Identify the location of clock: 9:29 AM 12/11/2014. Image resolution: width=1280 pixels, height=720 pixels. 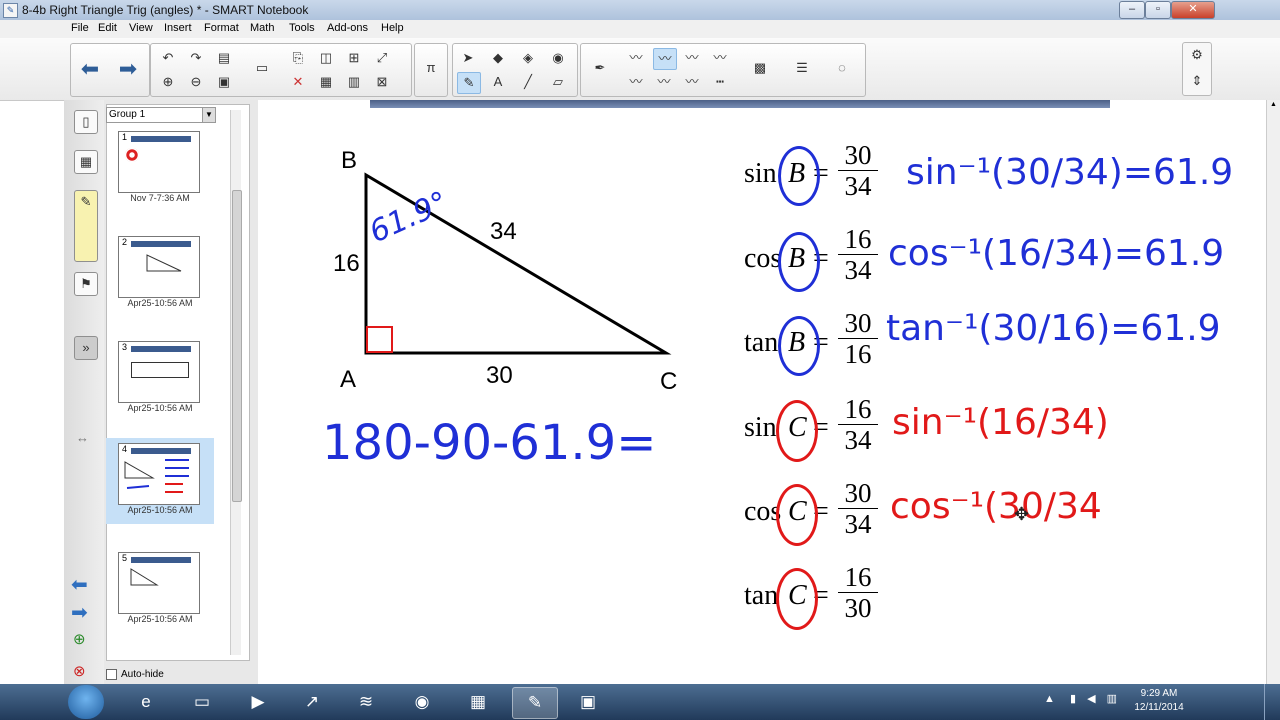
(1159, 701).